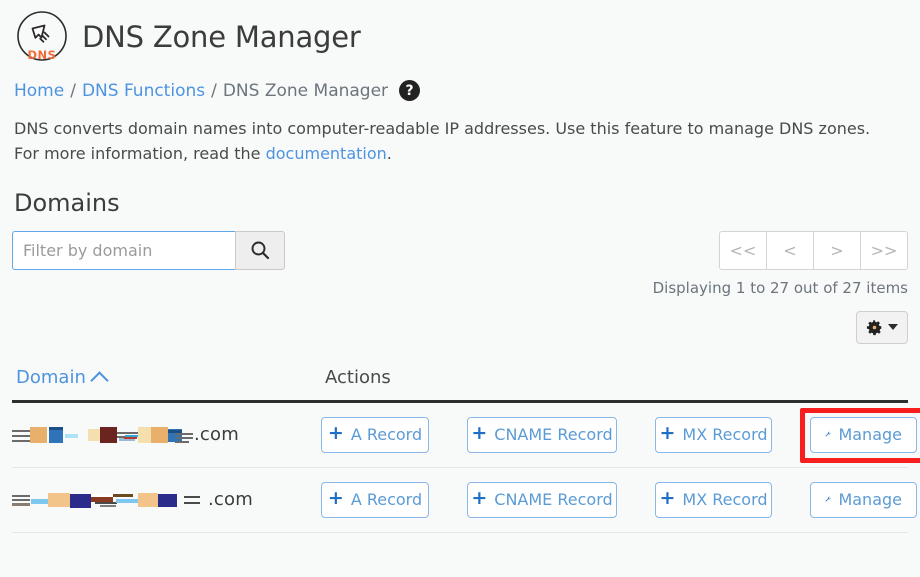 The height and width of the screenshot is (577, 920). Describe the element at coordinates (389, 153) in the screenshot. I see `description-line-2-suffix: .` at that location.